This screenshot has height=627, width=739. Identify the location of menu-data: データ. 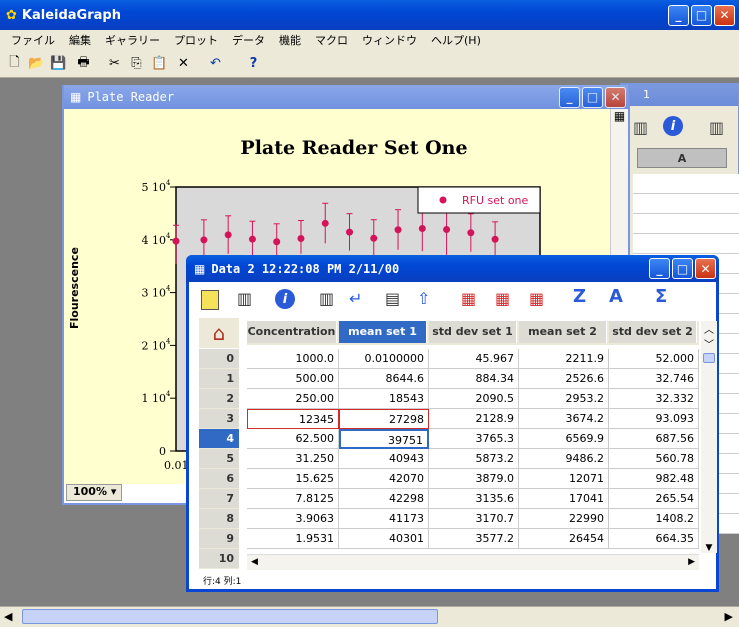
(248, 40).